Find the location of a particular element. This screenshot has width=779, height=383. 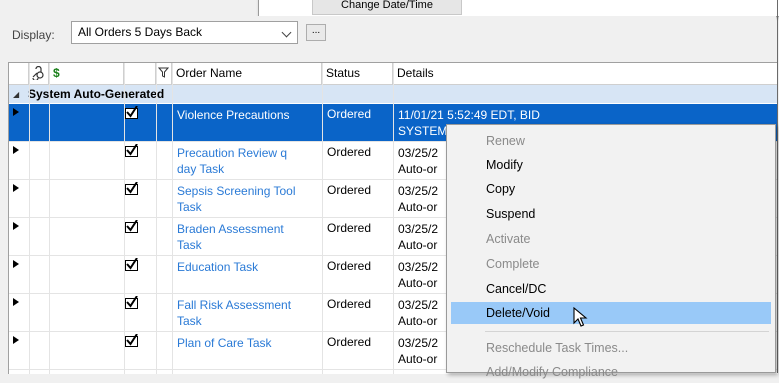

order-name: Education Task is located at coordinates (247, 267).